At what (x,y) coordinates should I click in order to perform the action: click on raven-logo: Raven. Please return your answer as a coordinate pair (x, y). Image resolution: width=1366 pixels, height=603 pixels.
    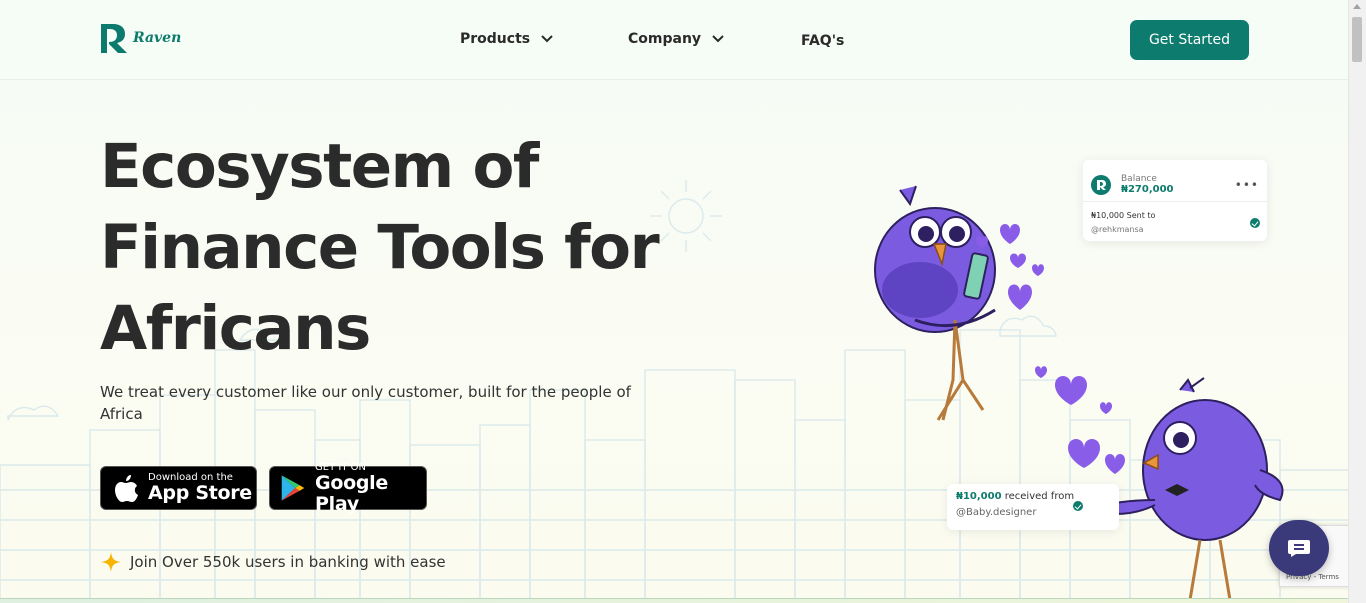
    Looking at the image, I should click on (140, 38).